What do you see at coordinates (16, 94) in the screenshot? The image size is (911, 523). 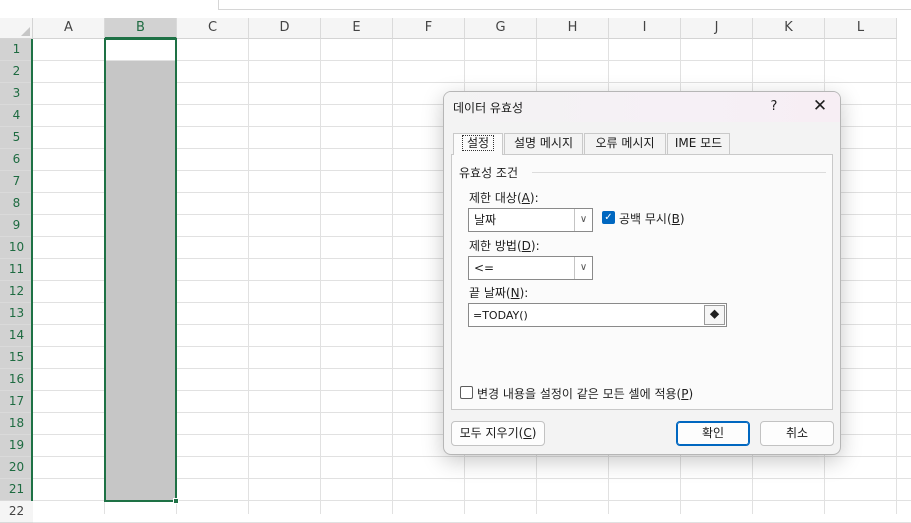 I see `row-header-3: 3` at bounding box center [16, 94].